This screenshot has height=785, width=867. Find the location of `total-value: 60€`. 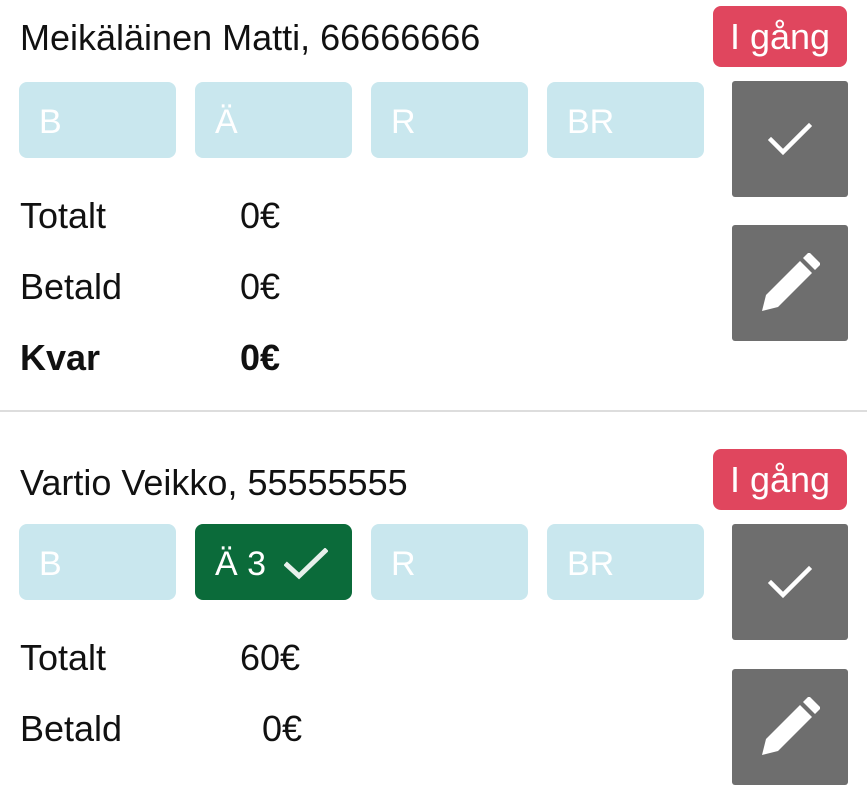

total-value: 60€ is located at coordinates (270, 657).